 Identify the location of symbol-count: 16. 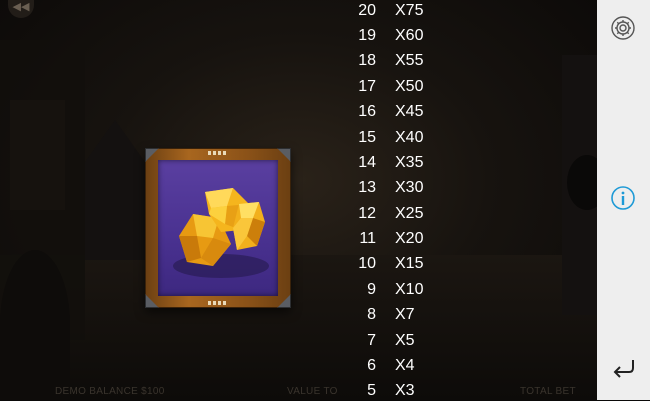
(367, 111).